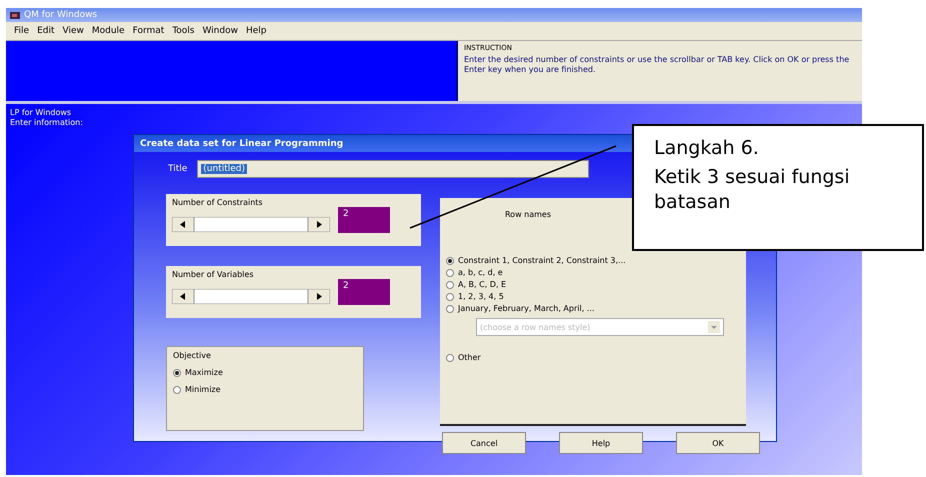 This screenshot has width=926, height=477. Describe the element at coordinates (476, 284) in the screenshot. I see `radio-button: A, B, C, D, E` at that location.